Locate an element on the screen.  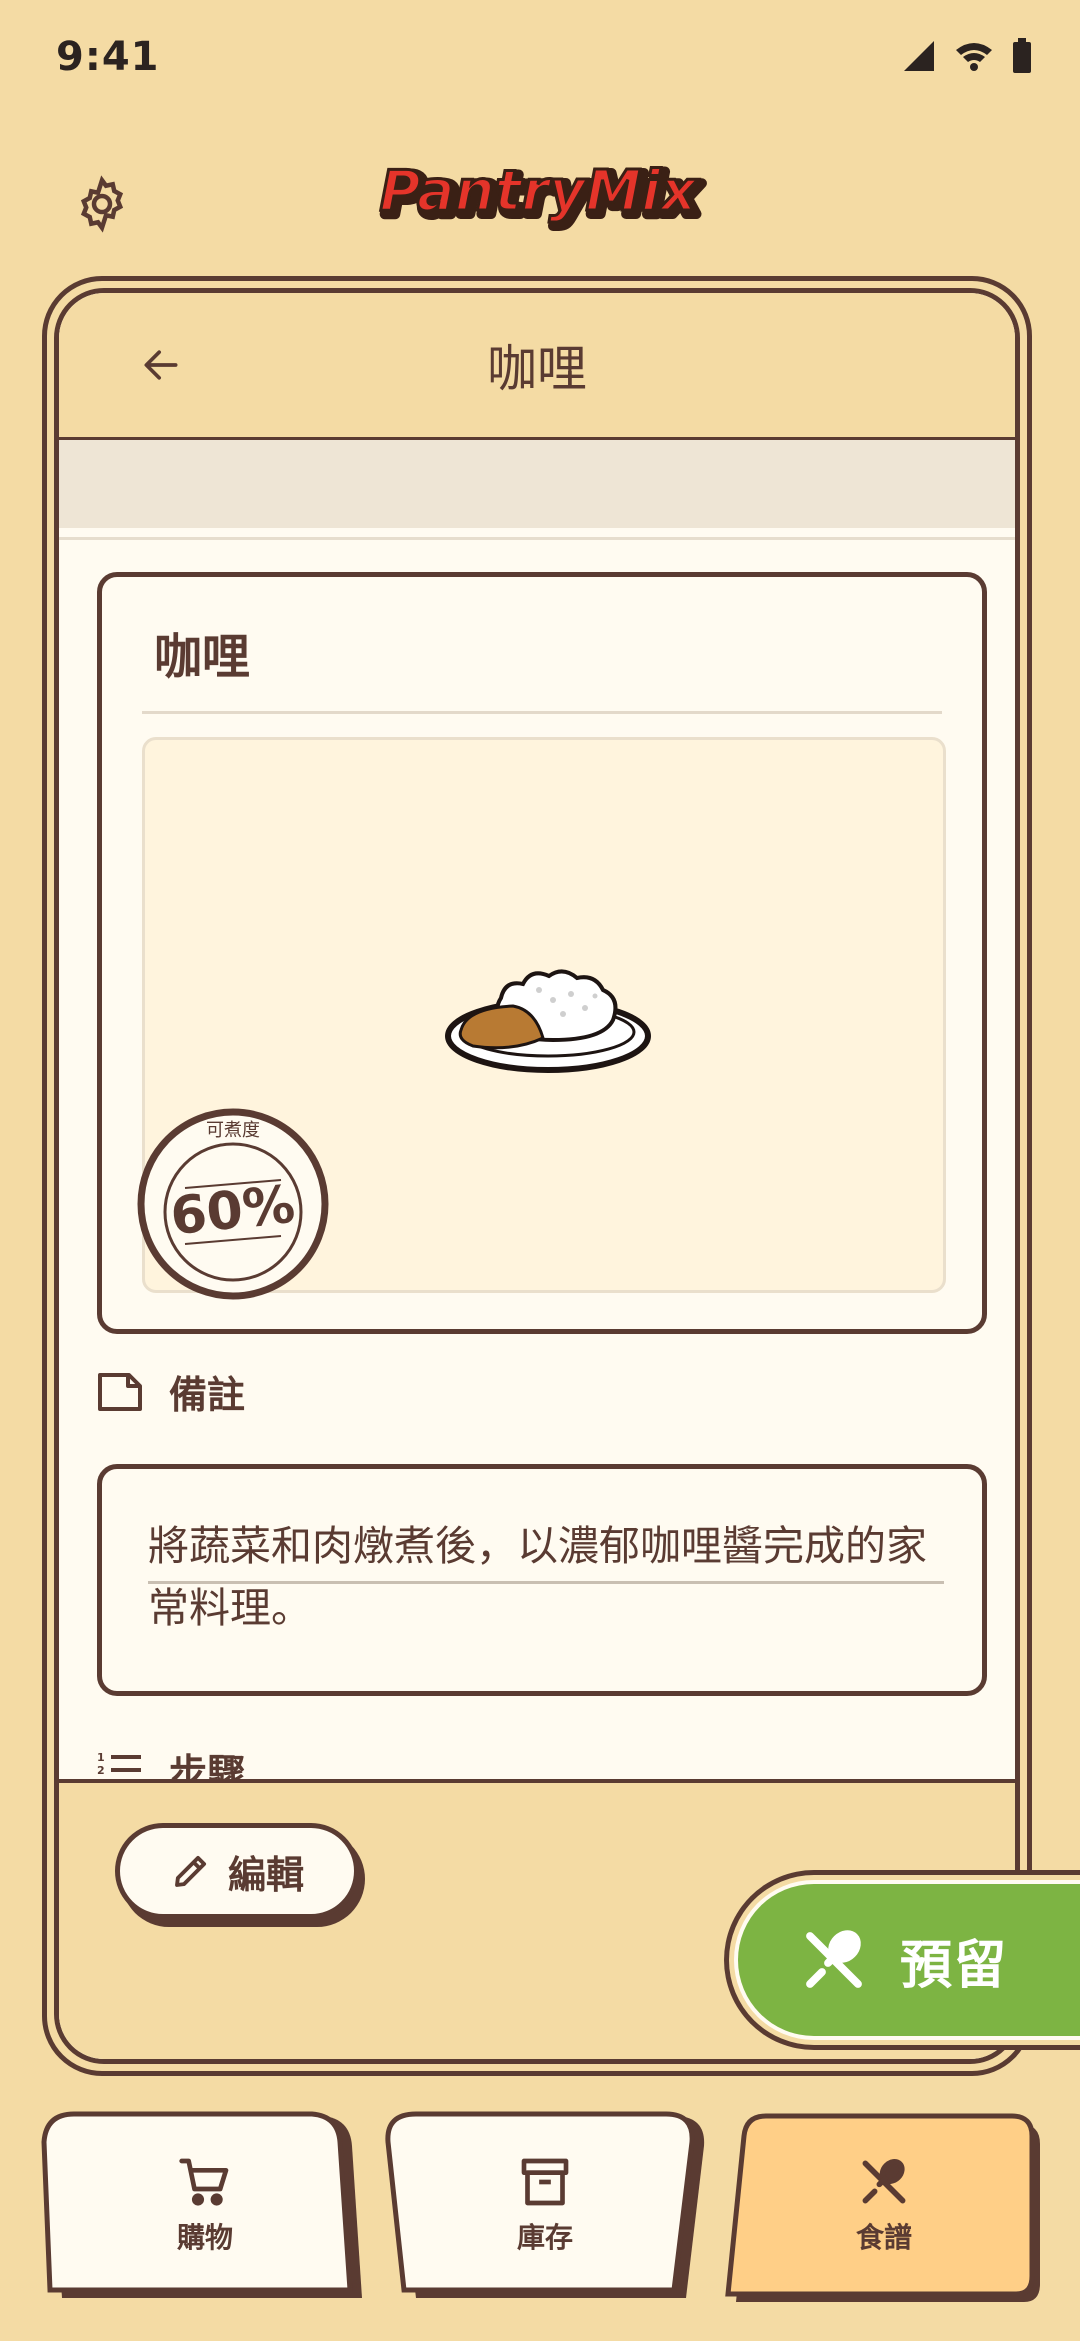
reserve-label: 預留 is located at coordinates (954, 1965).